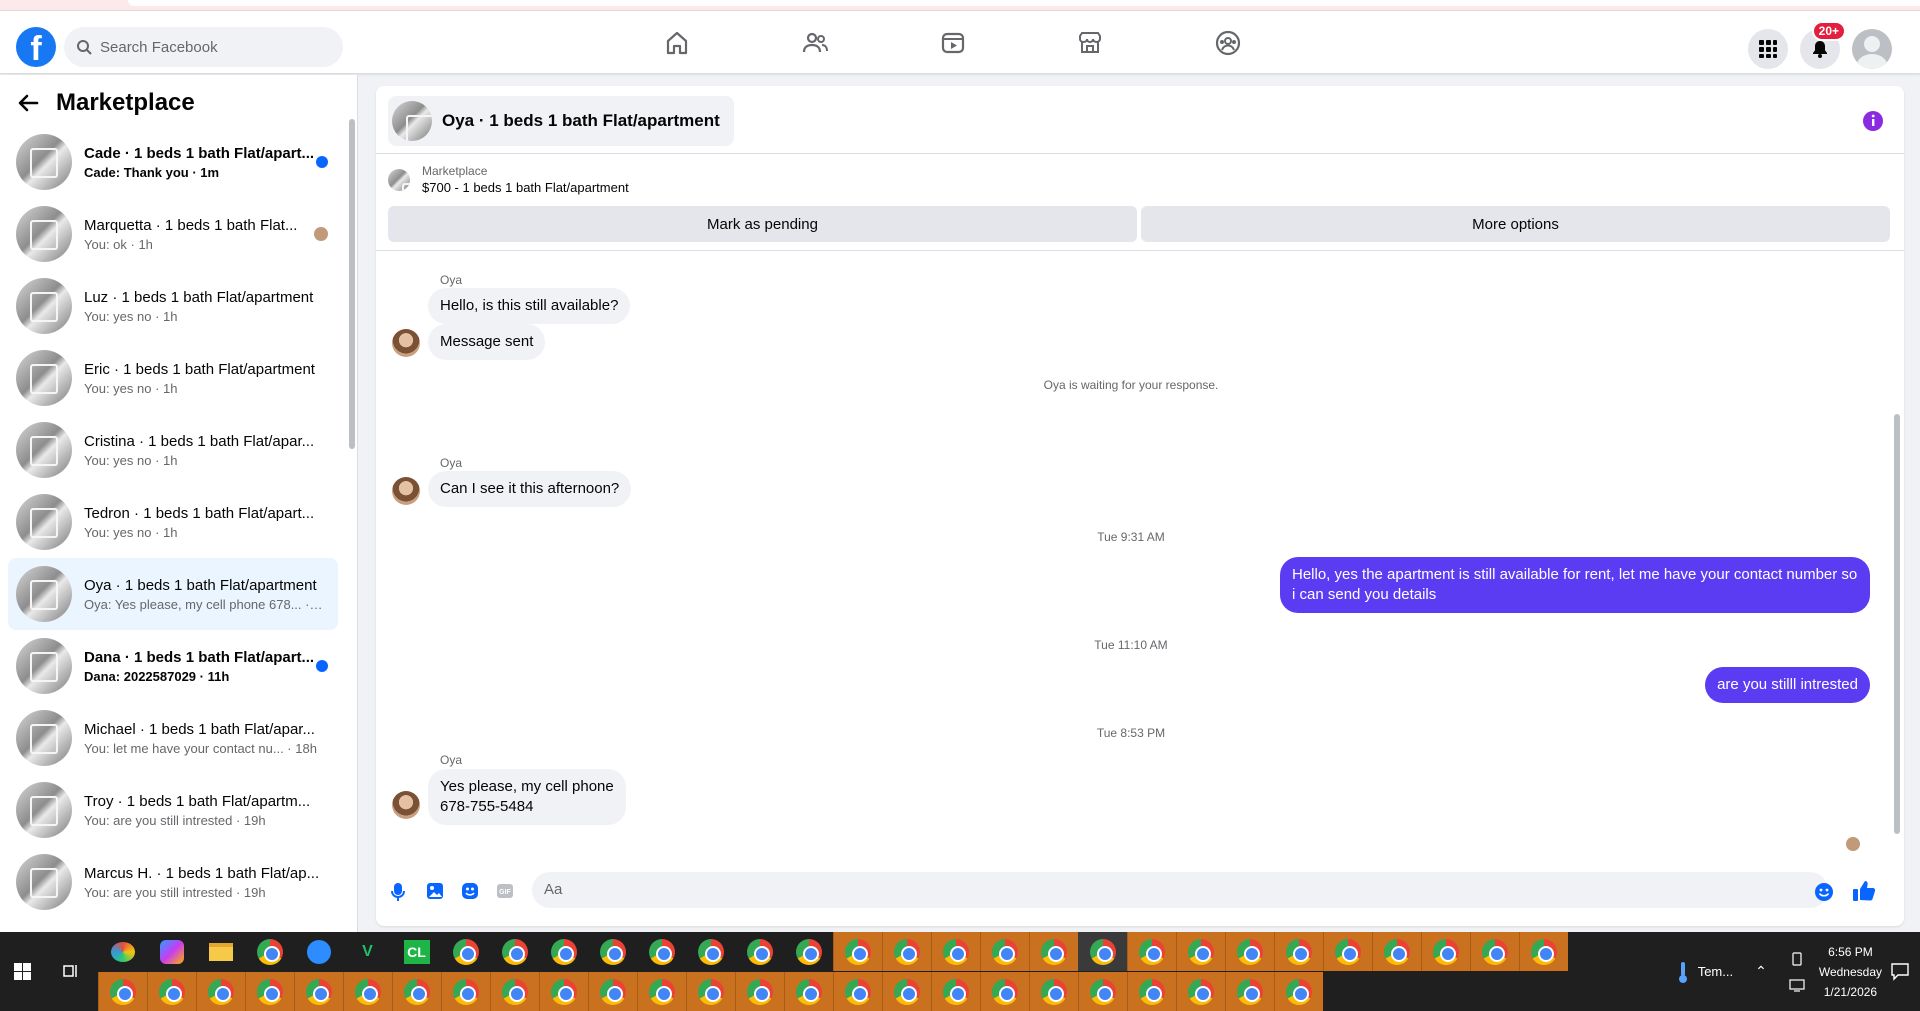 The height and width of the screenshot is (1011, 1920). I want to click on chrome-profile-icon-active, so click(1102, 951).